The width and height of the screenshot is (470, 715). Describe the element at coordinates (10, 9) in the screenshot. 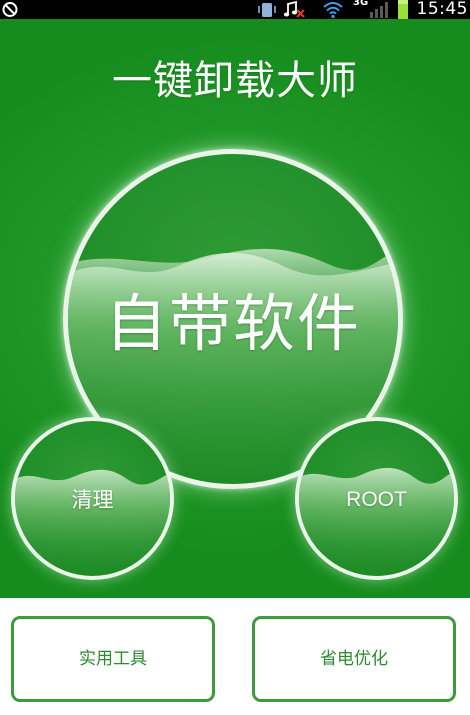

I see `do-not-disturb-icon` at that location.